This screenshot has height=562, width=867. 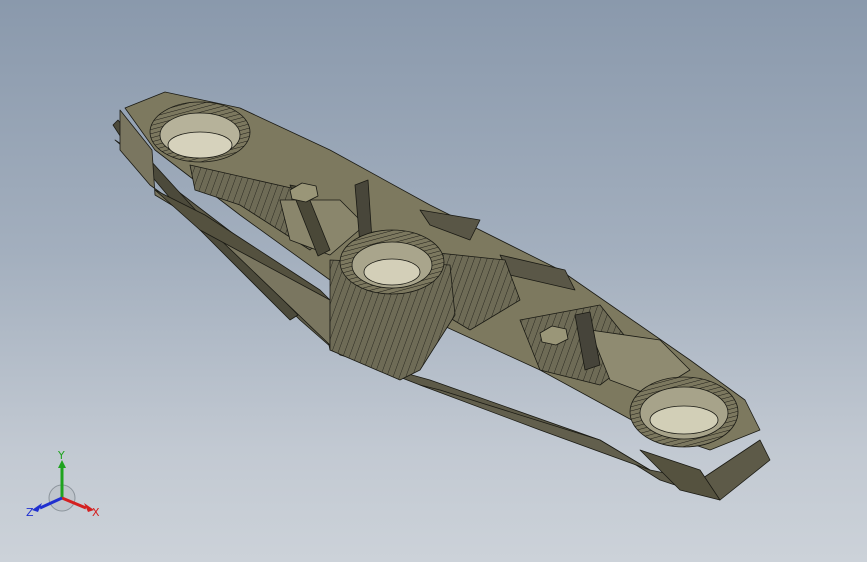 I want to click on boss-left, so click(x=200, y=132).